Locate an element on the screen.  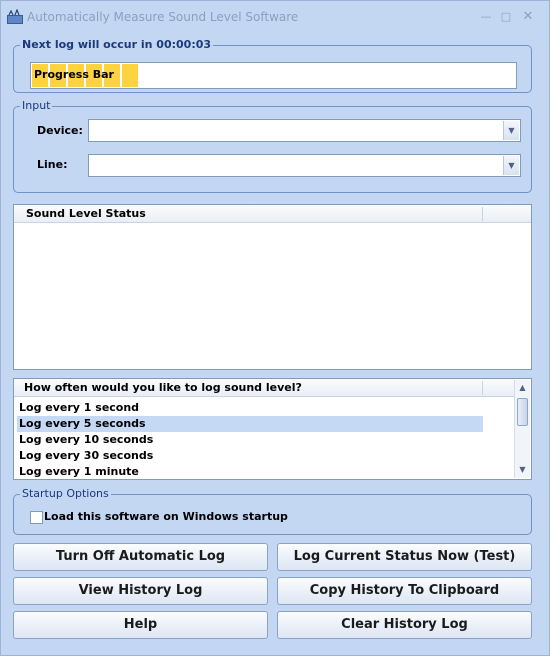
minimize-icon: — is located at coordinates (486, 17).